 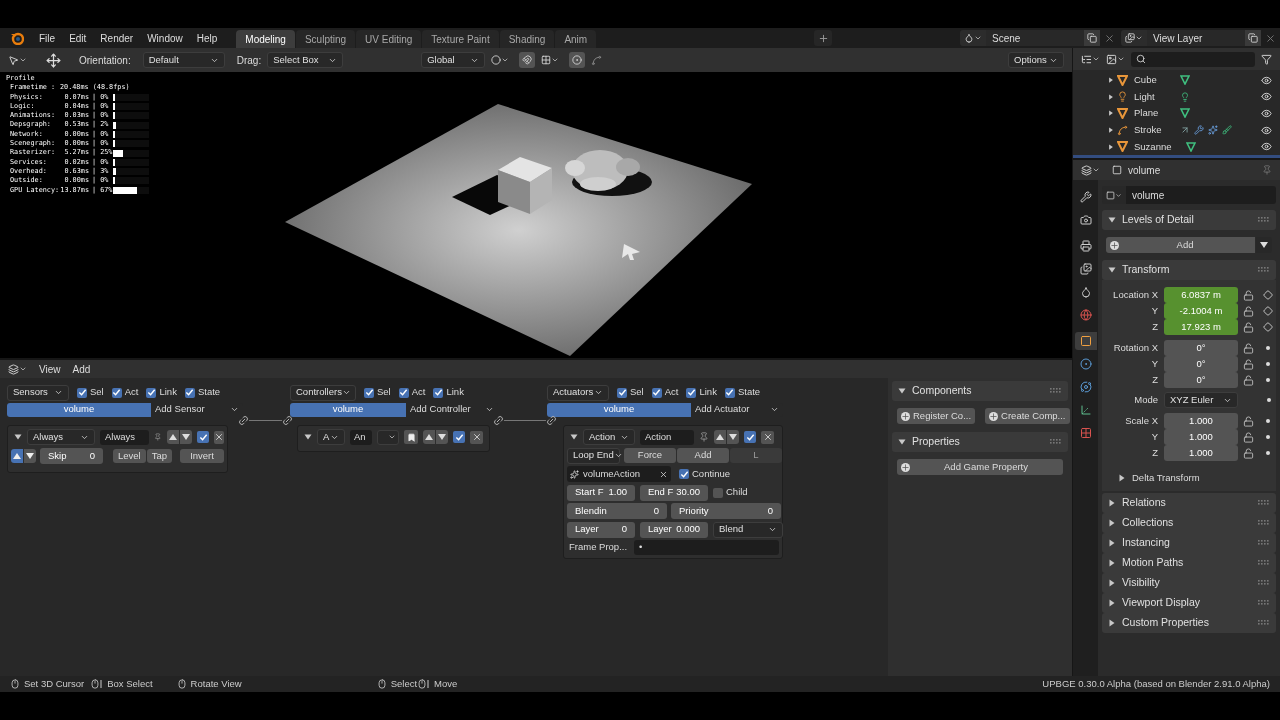 I want to click on panel-header: Motion Paths, so click(x=1189, y=563).